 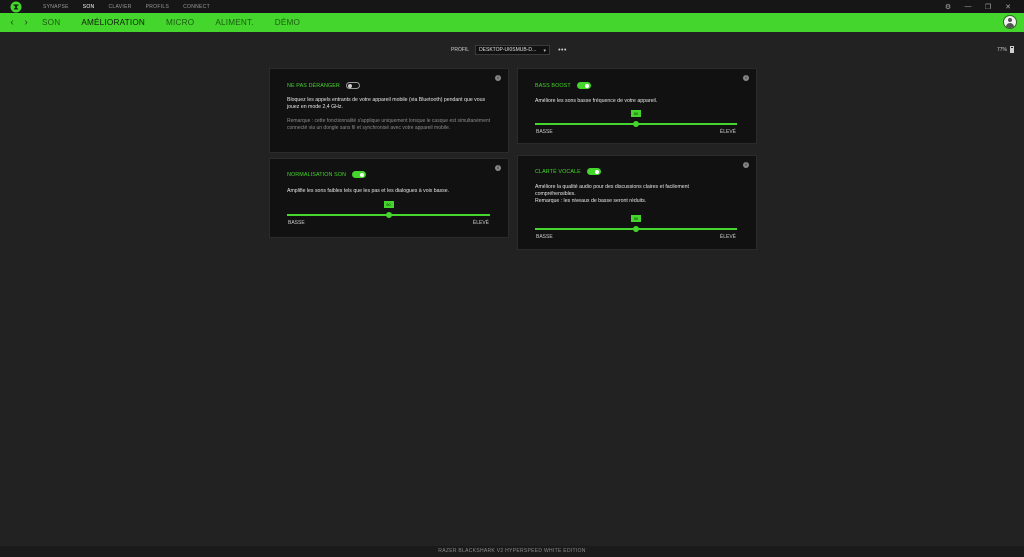 I want to click on card-title-row: NORMALISATION SON, so click(x=327, y=174).